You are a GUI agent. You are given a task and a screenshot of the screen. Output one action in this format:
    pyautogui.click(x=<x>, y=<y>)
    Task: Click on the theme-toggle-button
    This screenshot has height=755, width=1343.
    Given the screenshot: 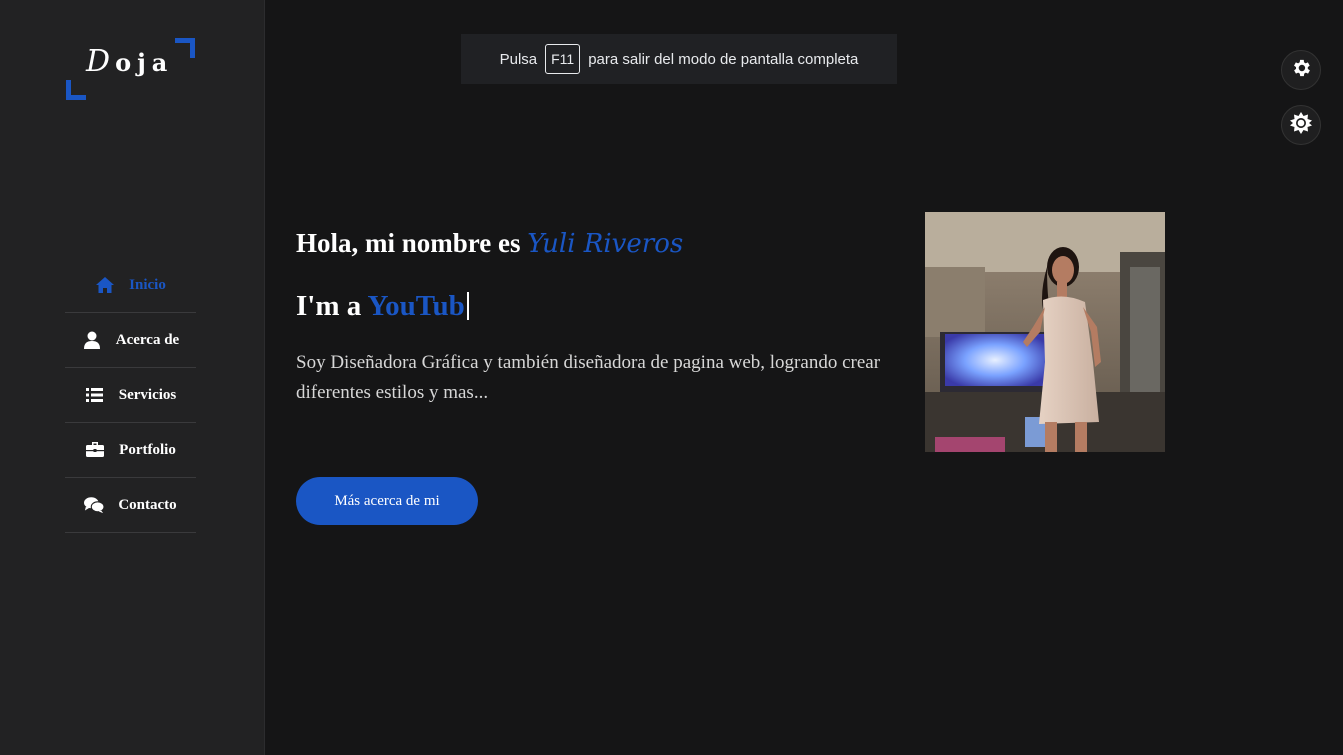 What is the action you would take?
    pyautogui.click(x=1301, y=125)
    